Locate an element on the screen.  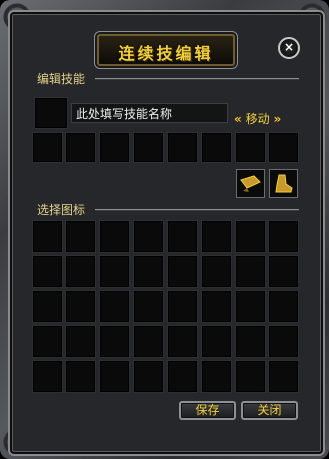
save-button: 保存 is located at coordinates (207, 410).